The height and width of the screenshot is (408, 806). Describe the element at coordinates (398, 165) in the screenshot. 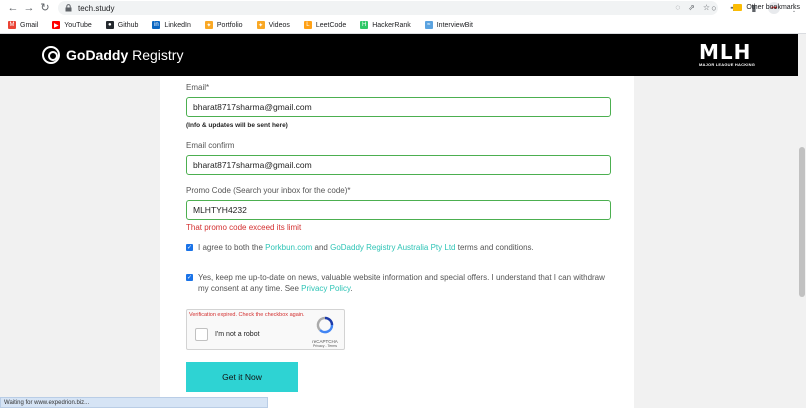

I see `email-confirm-field: bharat8717sharma@gmail.com` at that location.